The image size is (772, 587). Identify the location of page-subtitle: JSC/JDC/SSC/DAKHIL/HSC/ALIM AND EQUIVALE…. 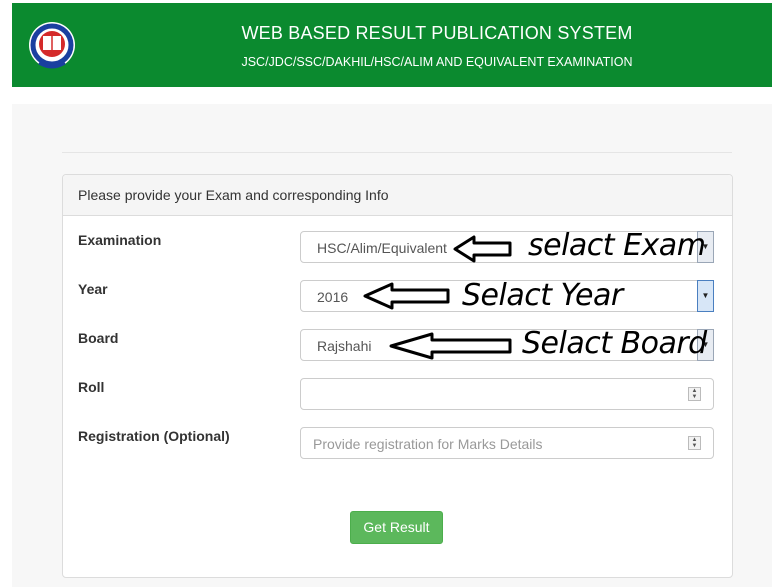
(437, 62).